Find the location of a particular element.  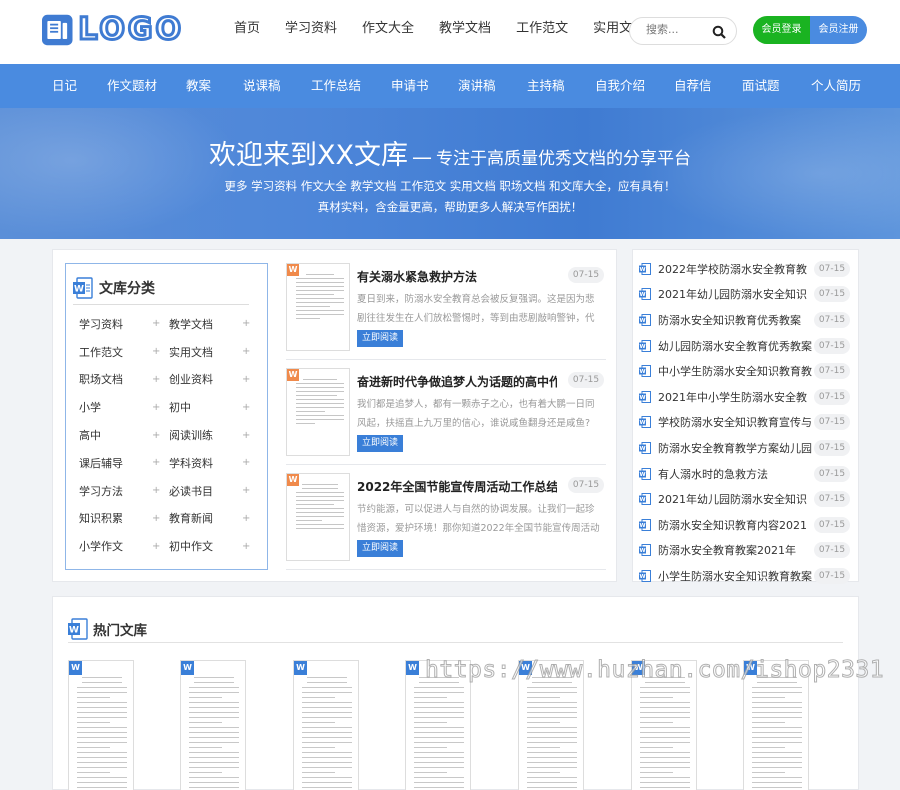

category-row: 学习资料 + 教学文档 + is located at coordinates (169, 324).